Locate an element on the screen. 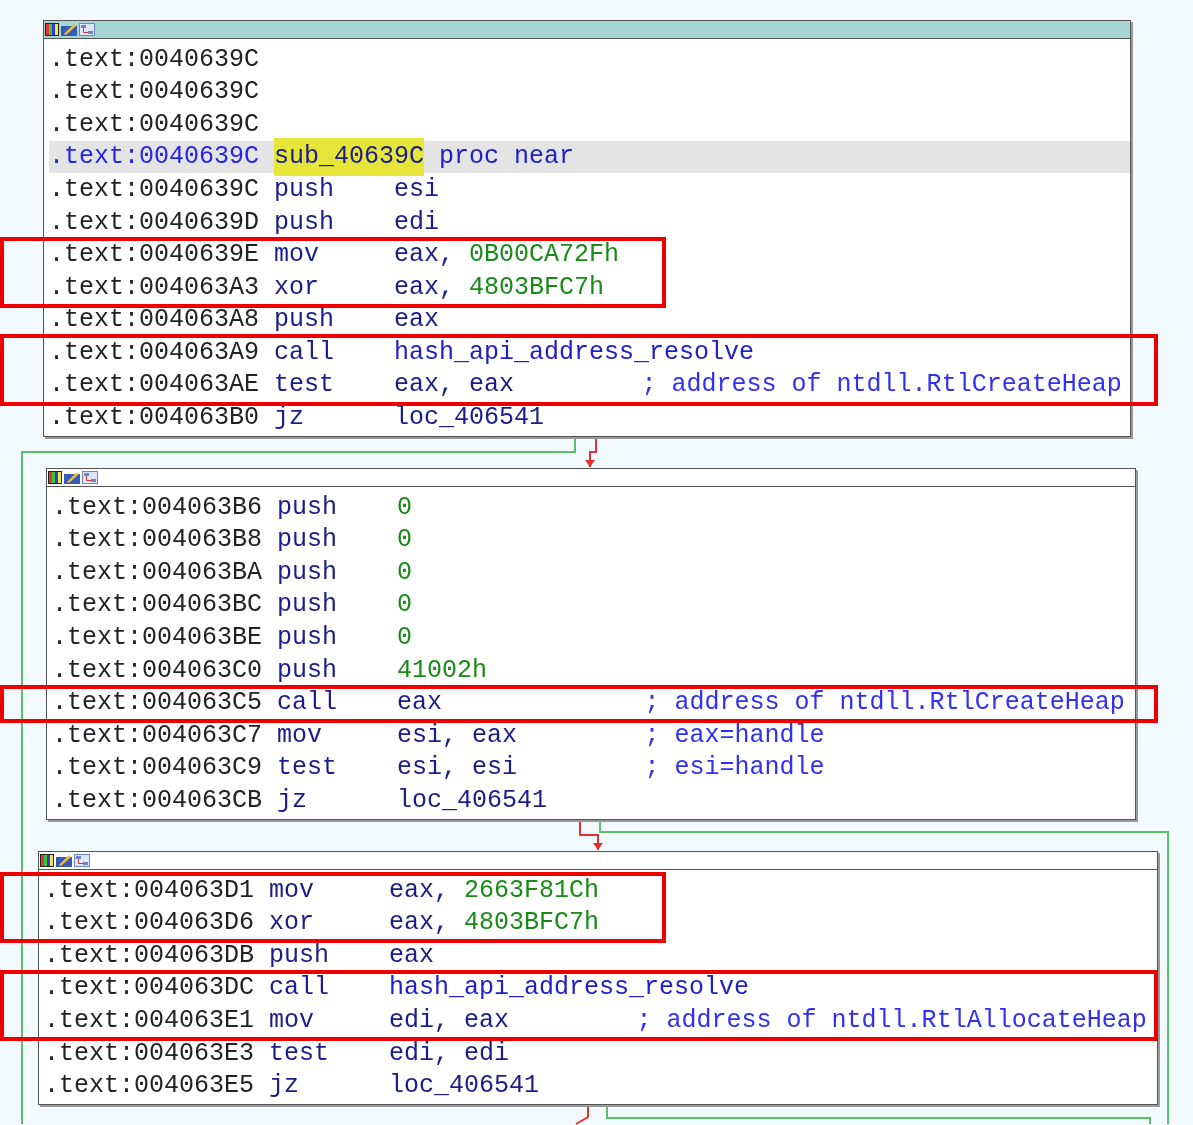  code-line: .text:004063C0 push 41002h is located at coordinates (593, 670).